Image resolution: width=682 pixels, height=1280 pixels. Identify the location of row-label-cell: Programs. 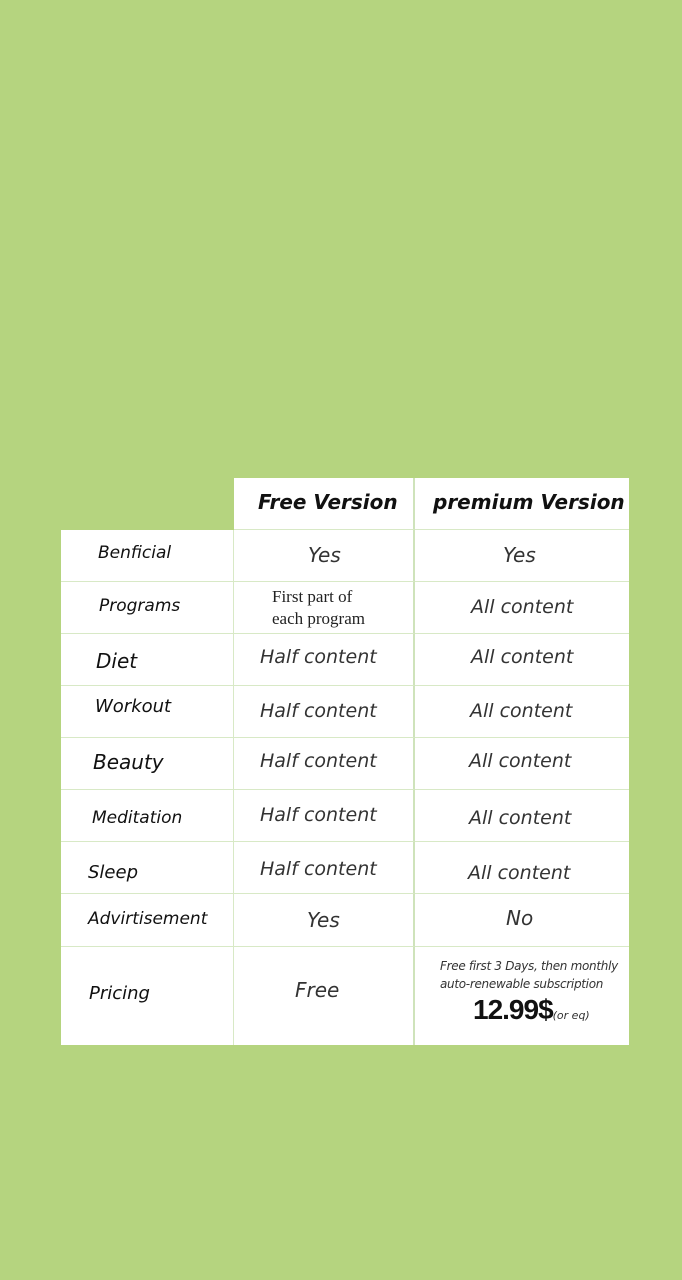
(147, 608).